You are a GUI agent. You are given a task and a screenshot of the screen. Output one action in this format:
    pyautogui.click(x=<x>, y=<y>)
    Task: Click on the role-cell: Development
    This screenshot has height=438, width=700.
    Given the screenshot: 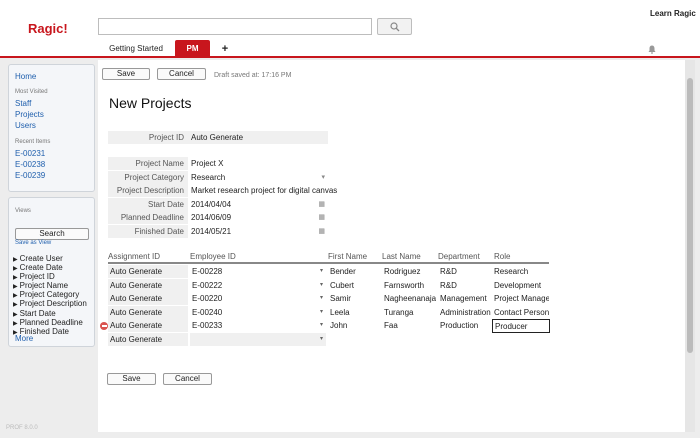 What is the action you would take?
    pyautogui.click(x=520, y=285)
    